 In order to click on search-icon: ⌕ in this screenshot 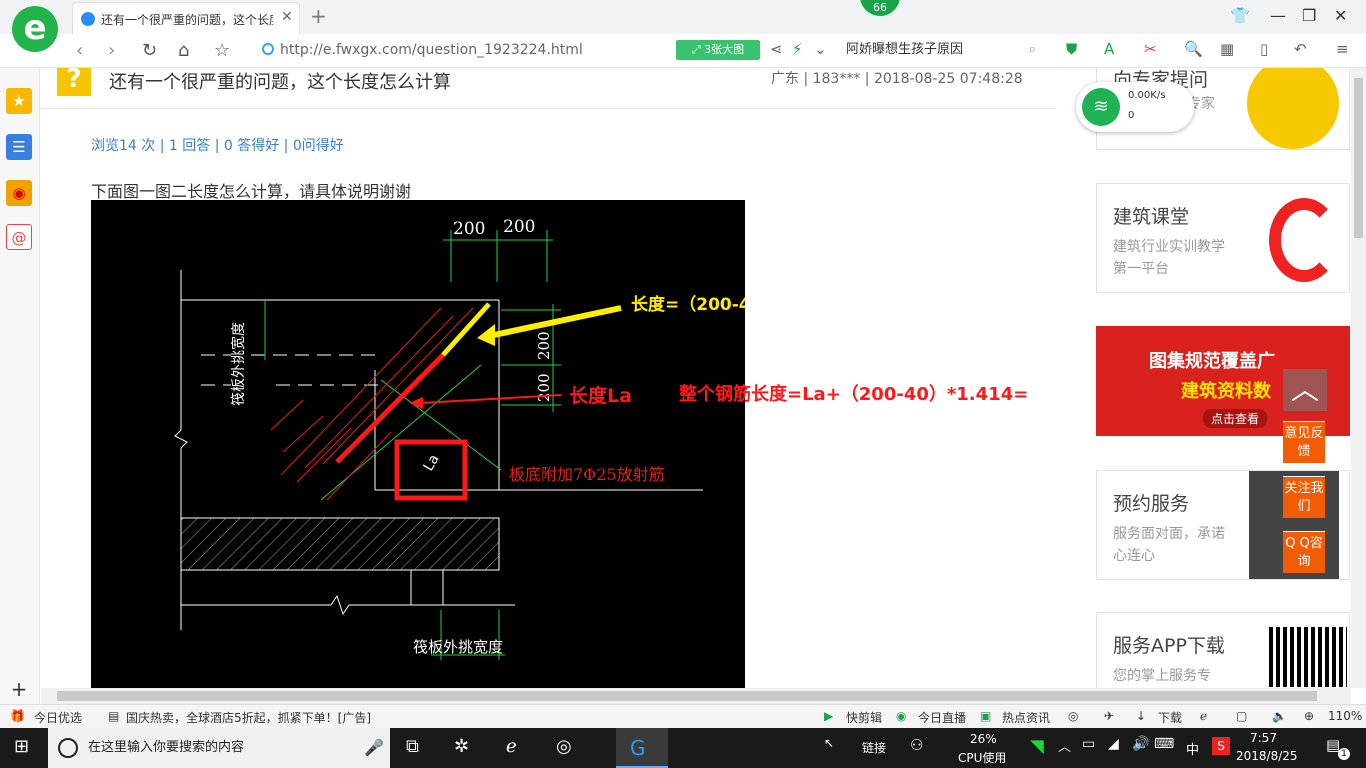, I will do `click(1032, 50)`.